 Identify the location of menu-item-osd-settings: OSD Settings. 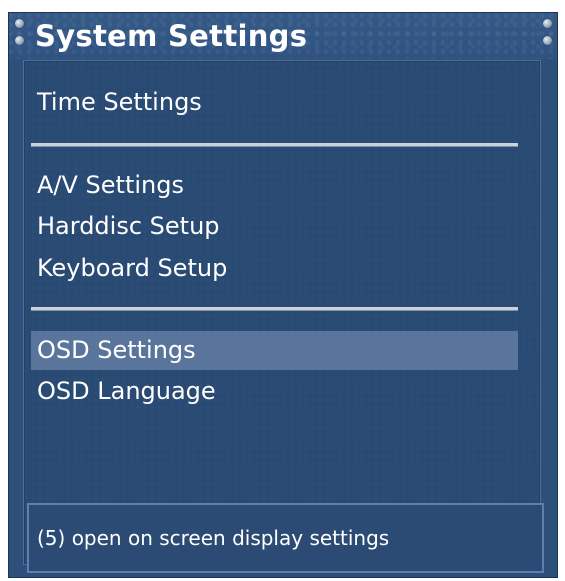
(274, 350).